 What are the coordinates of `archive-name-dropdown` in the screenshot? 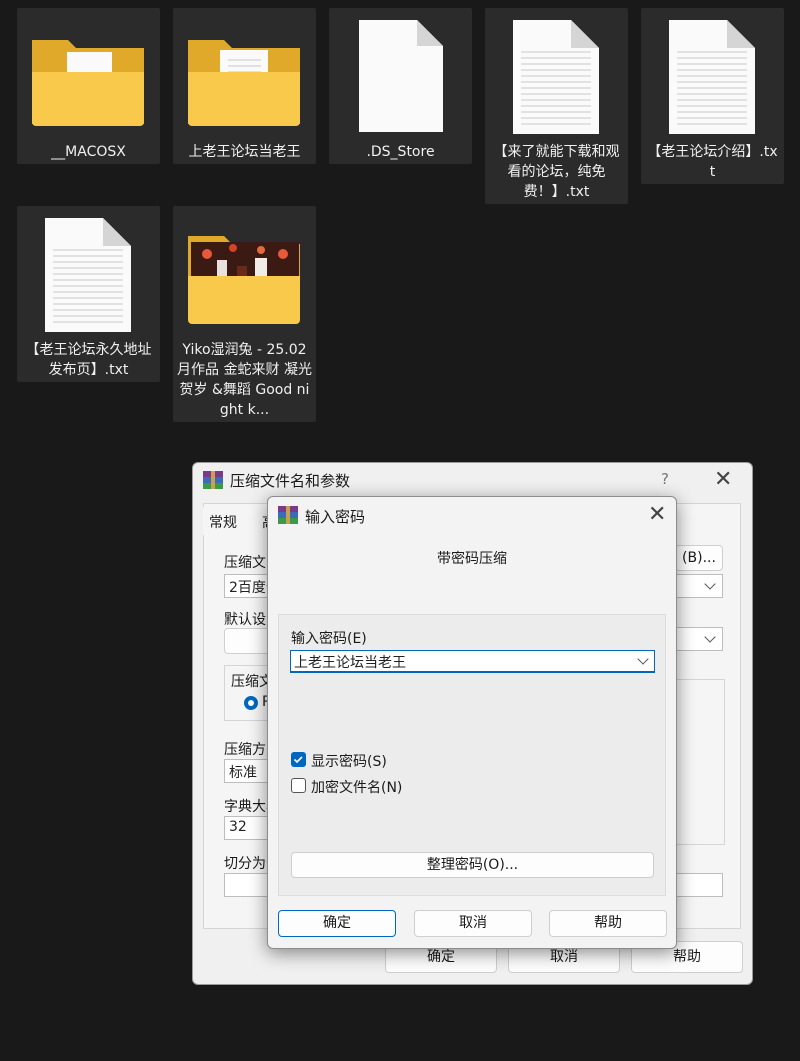 It's located at (699, 586).